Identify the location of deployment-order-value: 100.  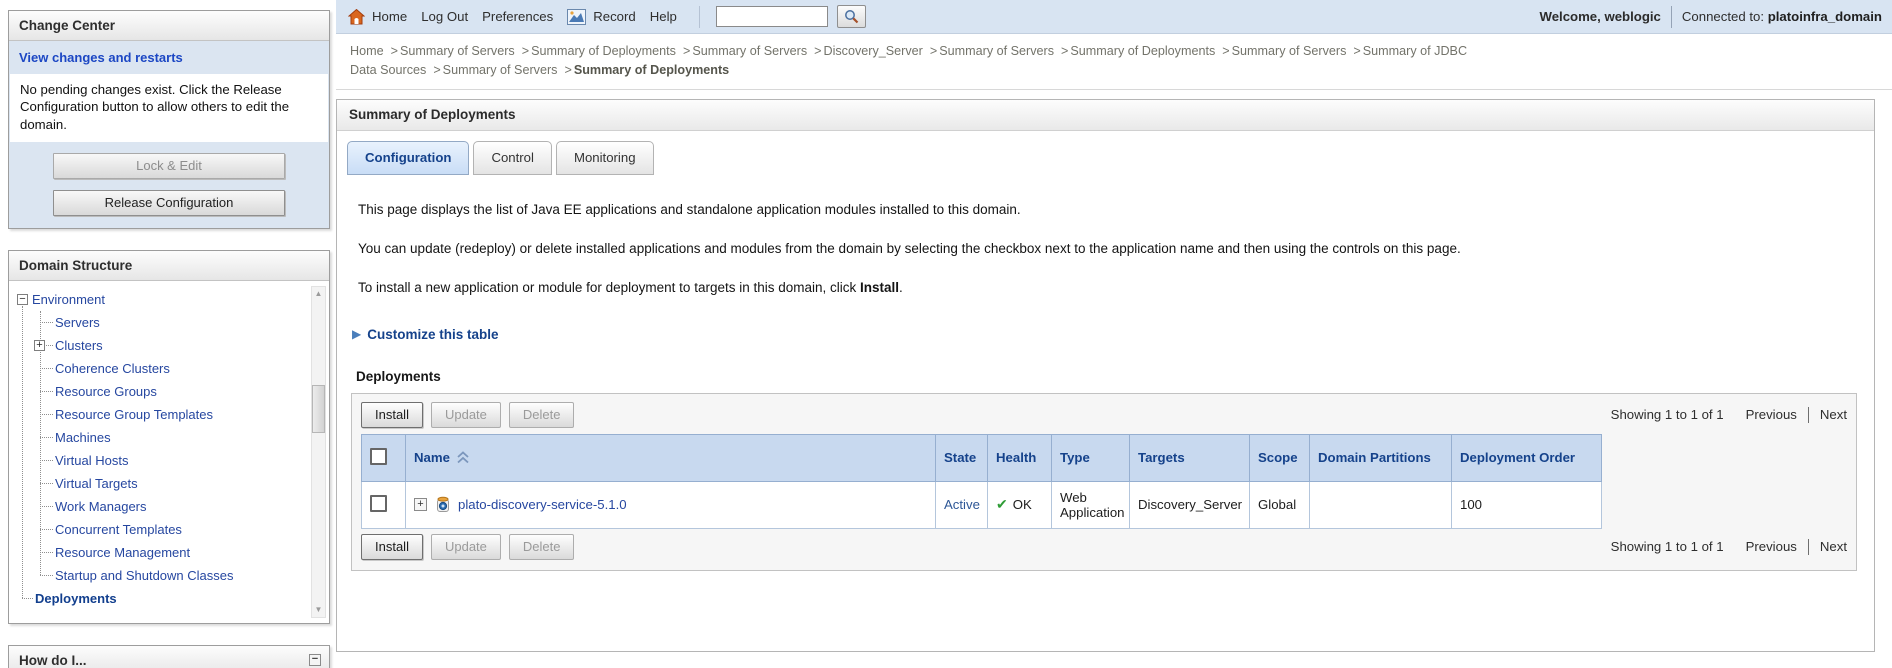
(1526, 504).